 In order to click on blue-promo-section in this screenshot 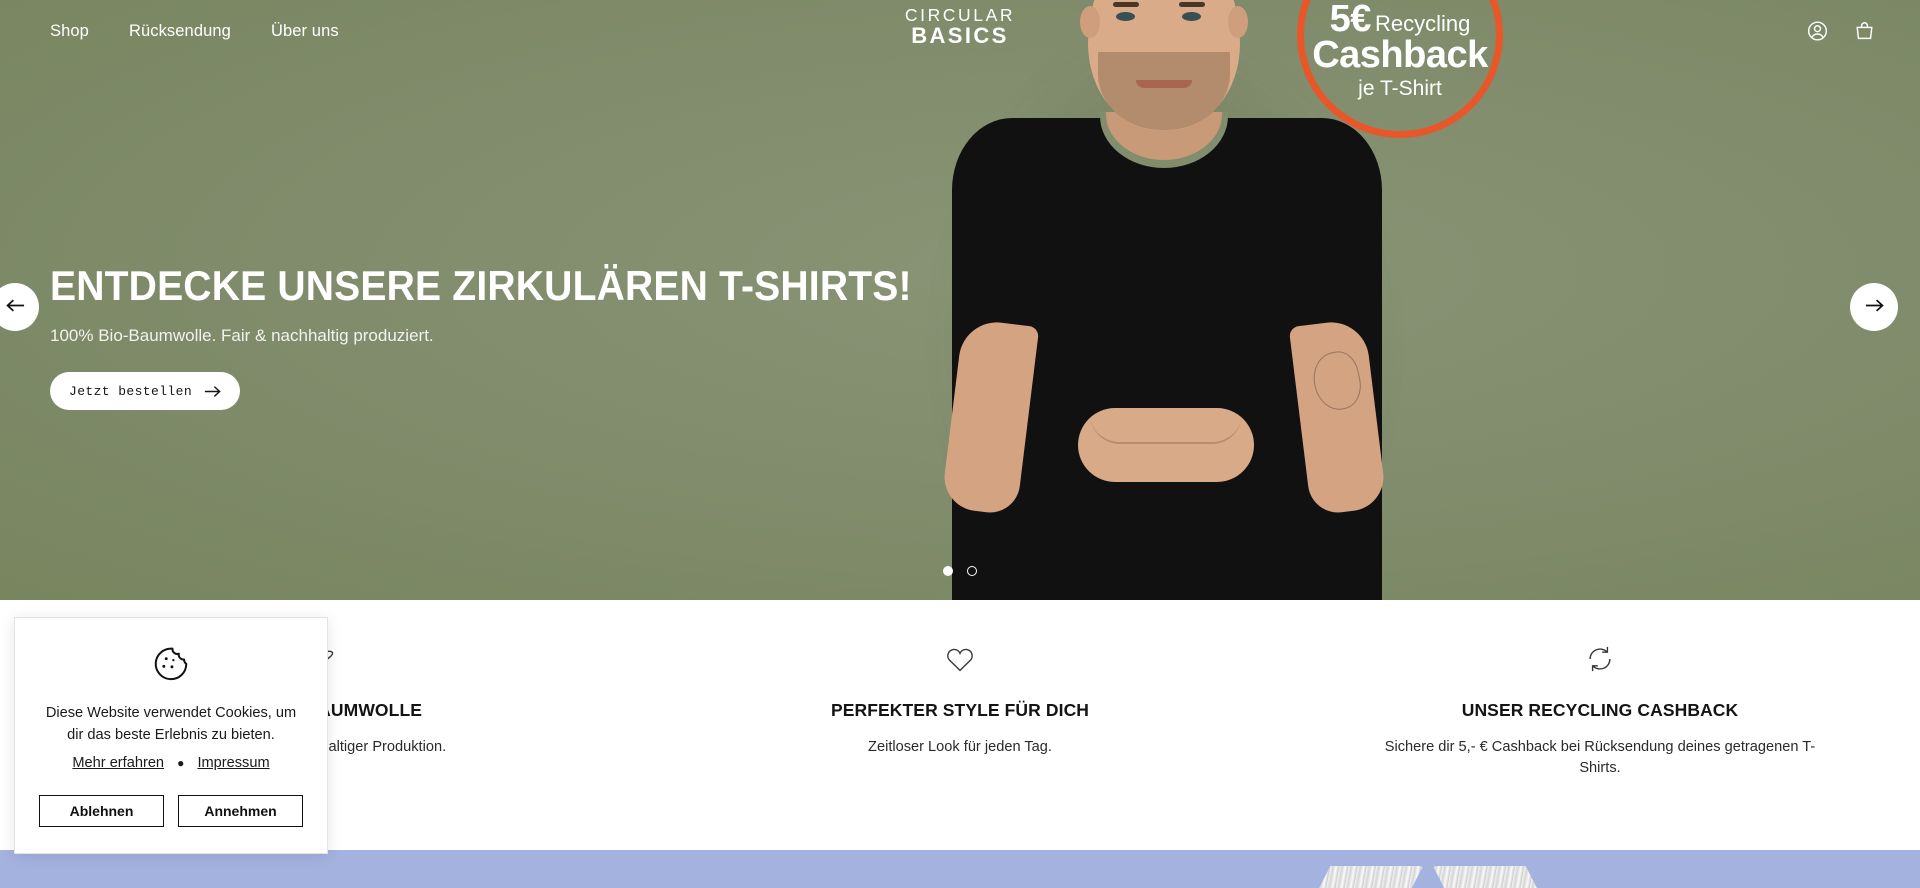, I will do `click(960, 869)`.